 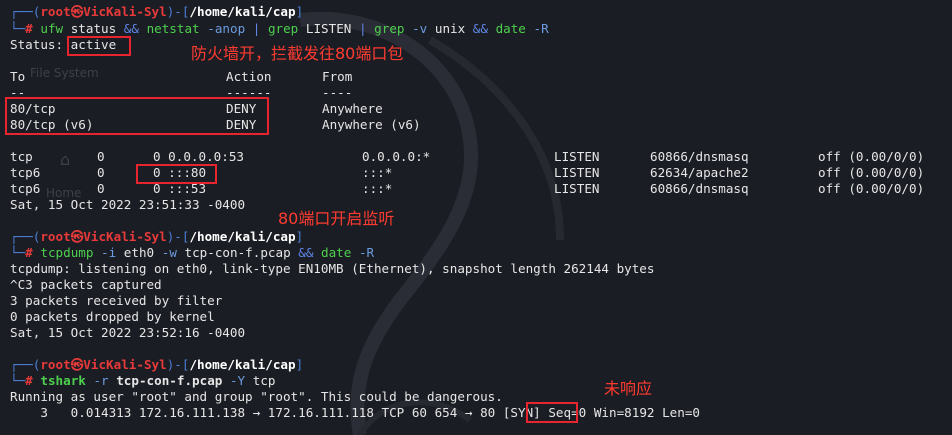 I want to click on ufw-header-to: To, so click(x=18, y=76).